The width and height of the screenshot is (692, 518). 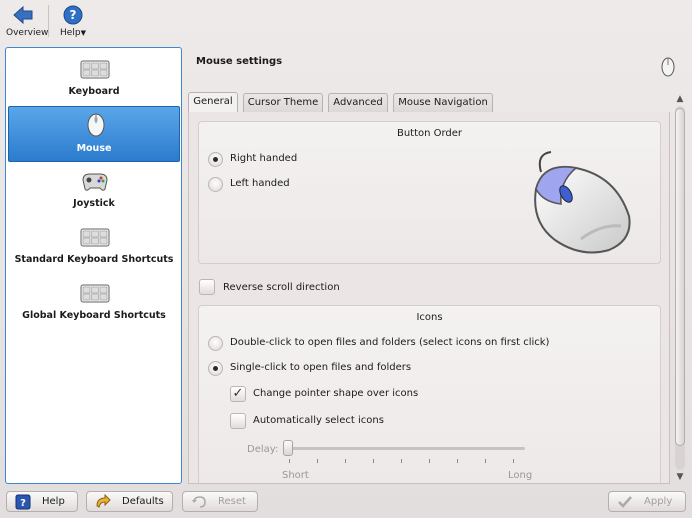 I want to click on tab-mouse-navigation: Mouse Navigation, so click(x=443, y=102).